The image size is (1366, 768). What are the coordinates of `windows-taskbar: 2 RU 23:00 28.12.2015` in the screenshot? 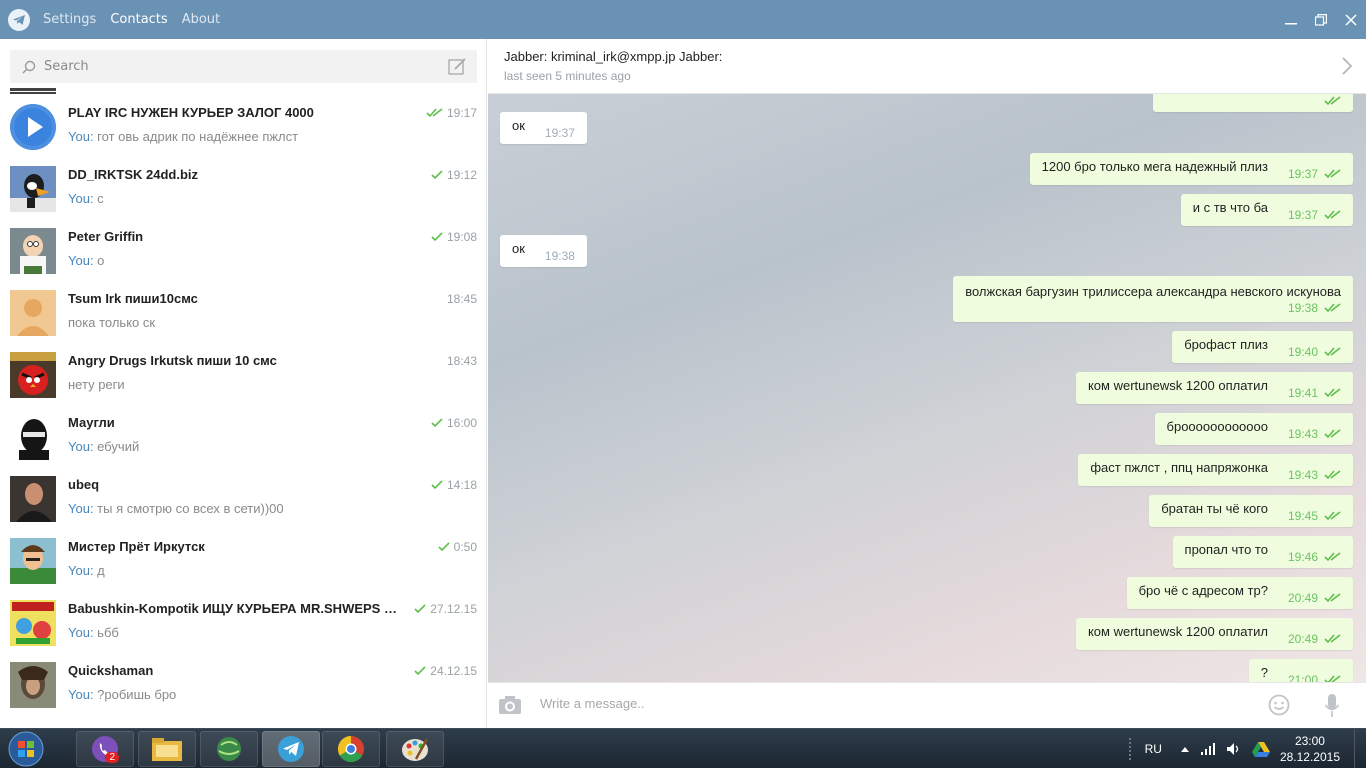 It's located at (683, 748).